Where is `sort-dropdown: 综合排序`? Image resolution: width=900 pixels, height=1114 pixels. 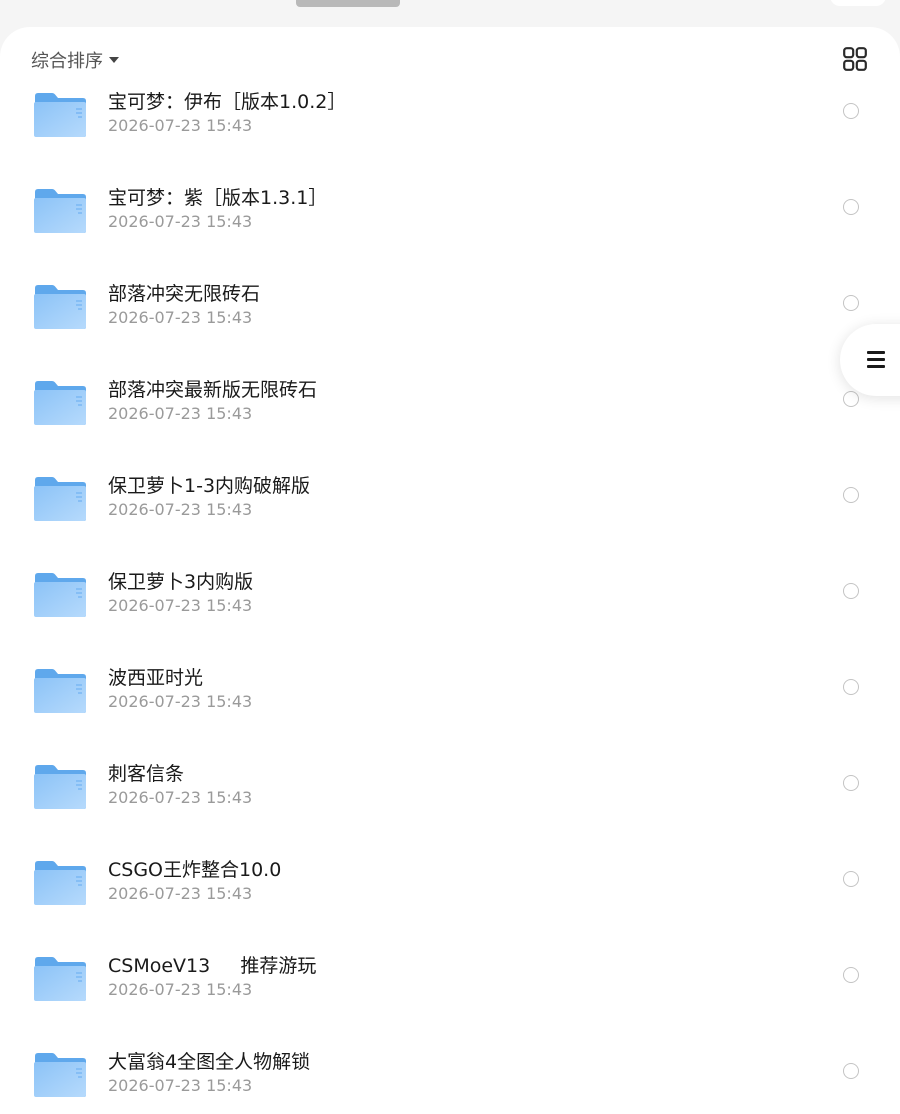
sort-dropdown: 综合排序 is located at coordinates (75, 60).